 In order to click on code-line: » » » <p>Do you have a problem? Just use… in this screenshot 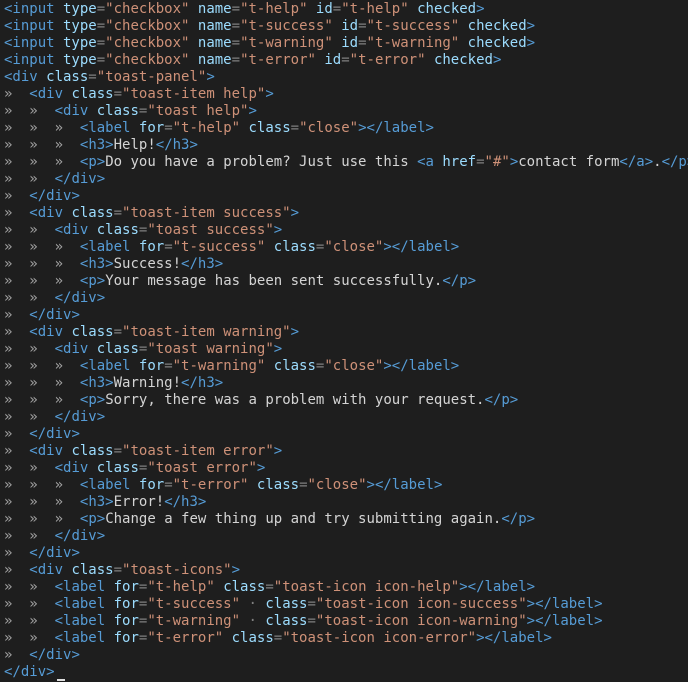, I will do `click(344, 162)`.